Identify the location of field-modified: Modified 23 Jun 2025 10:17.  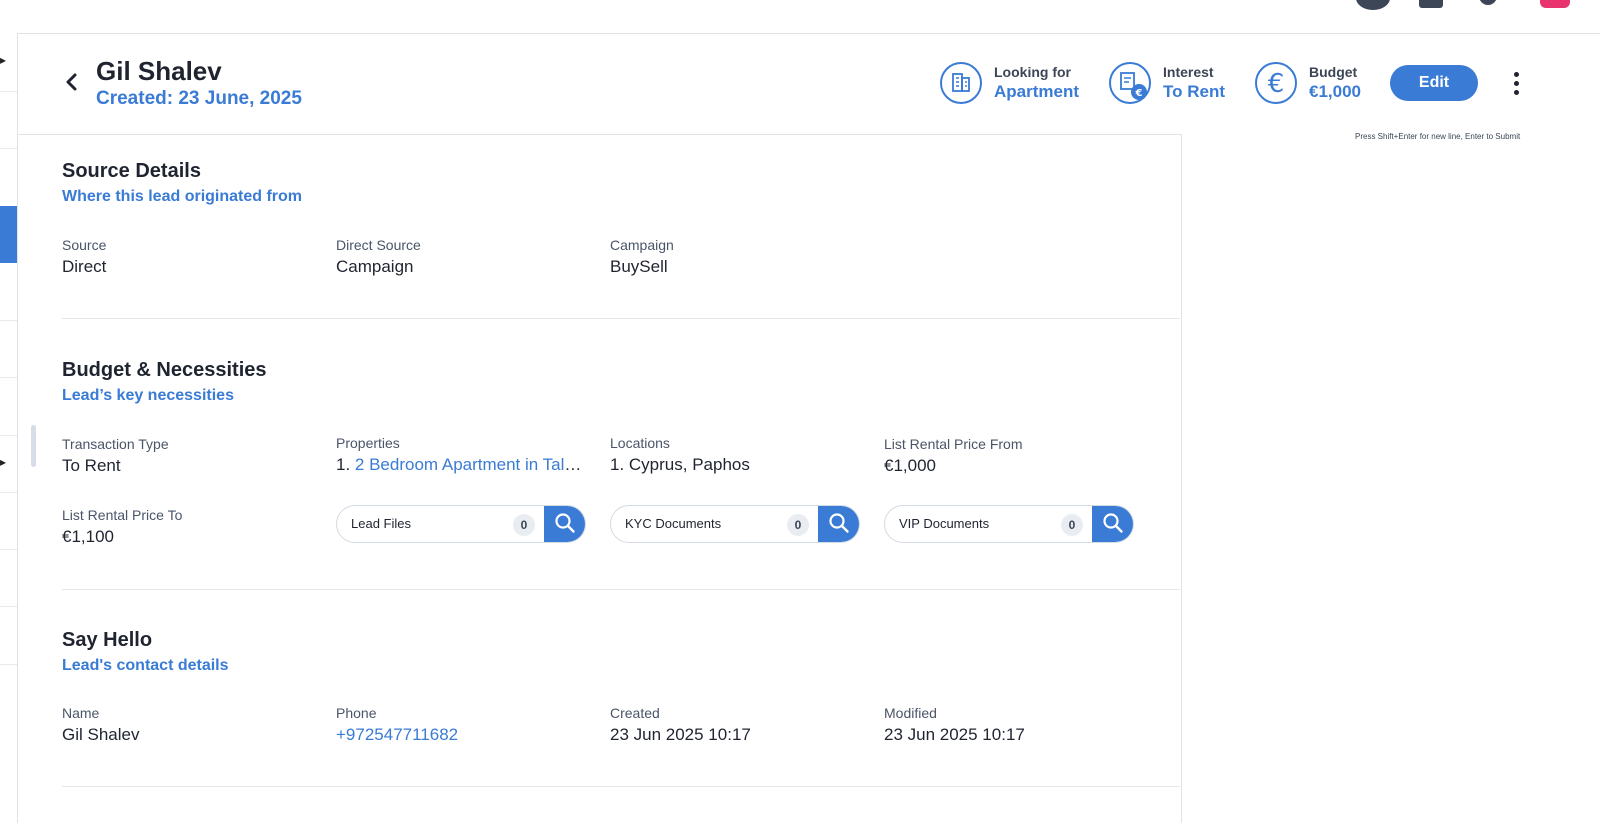
(1014, 725).